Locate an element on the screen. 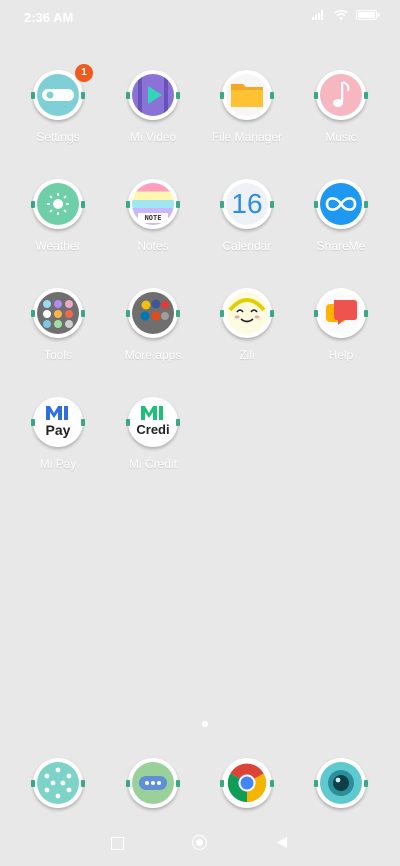  messaging-icon is located at coordinates (153, 783).